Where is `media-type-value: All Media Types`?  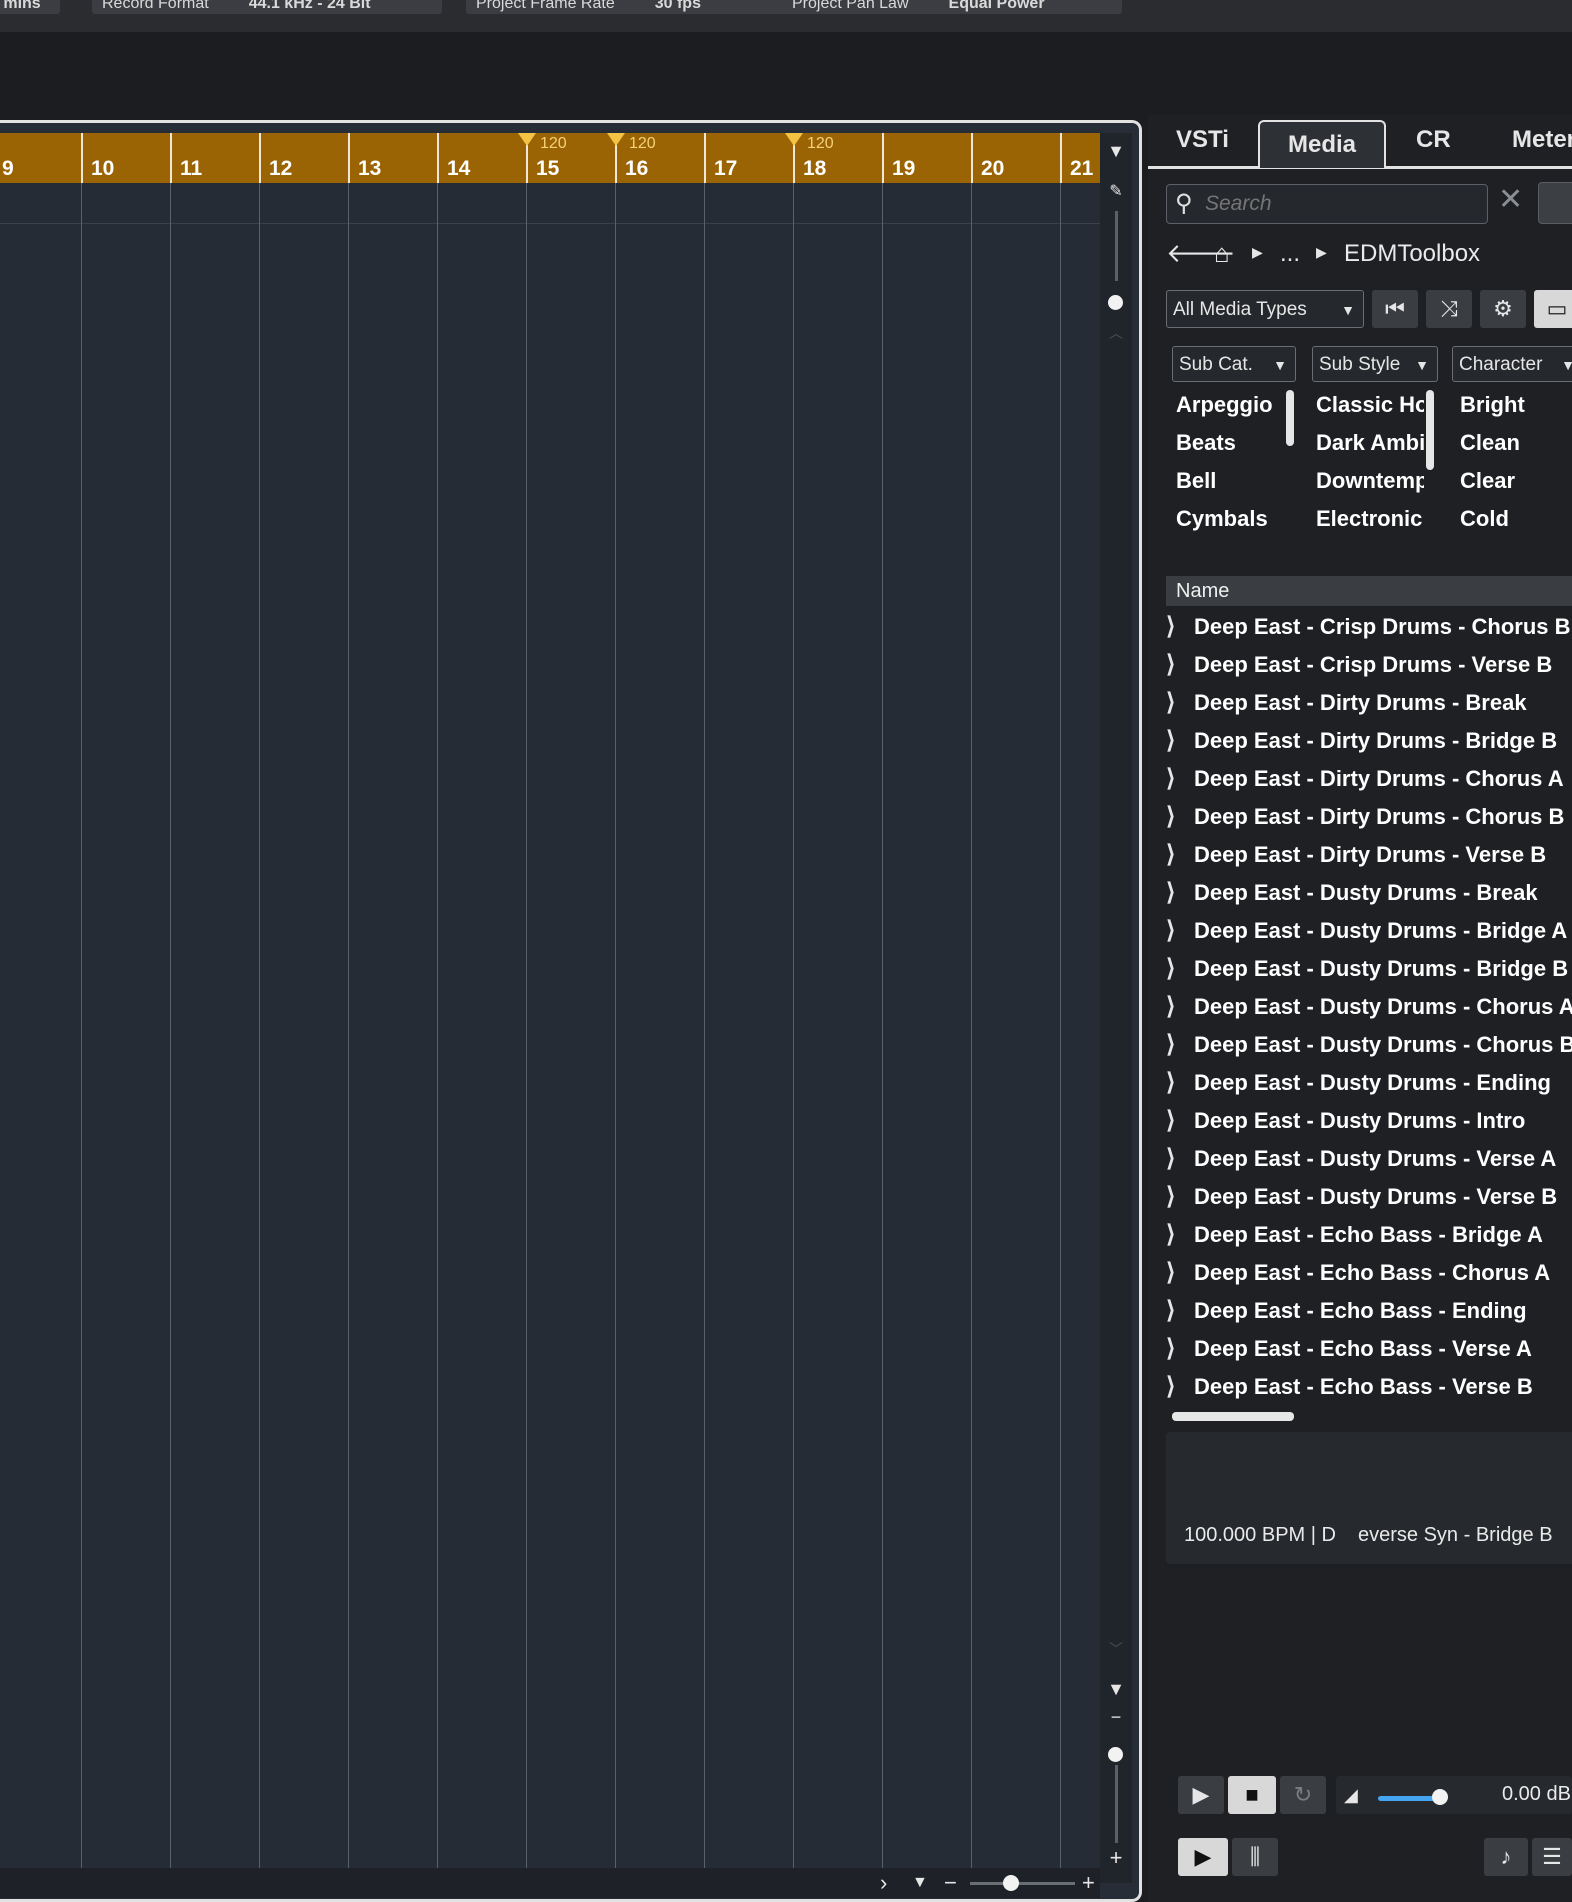 media-type-value: All Media Types is located at coordinates (1240, 309).